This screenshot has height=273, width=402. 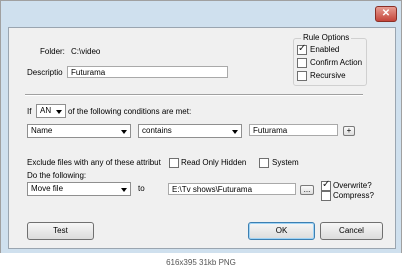 I want to click on overwrite-label: Overwrite?, so click(x=352, y=185).